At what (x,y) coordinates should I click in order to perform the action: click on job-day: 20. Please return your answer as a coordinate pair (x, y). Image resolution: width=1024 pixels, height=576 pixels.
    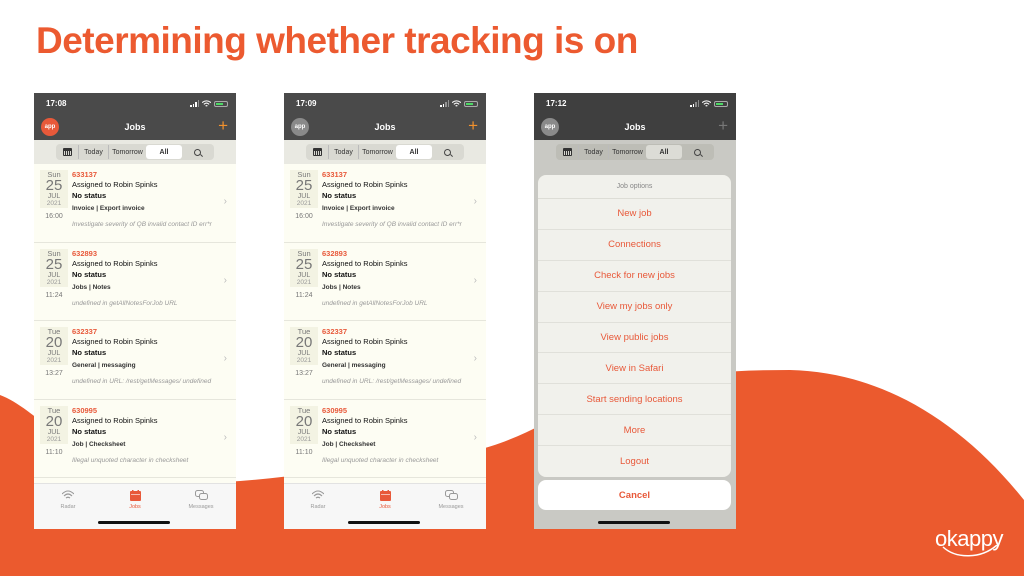
    Looking at the image, I should click on (54, 421).